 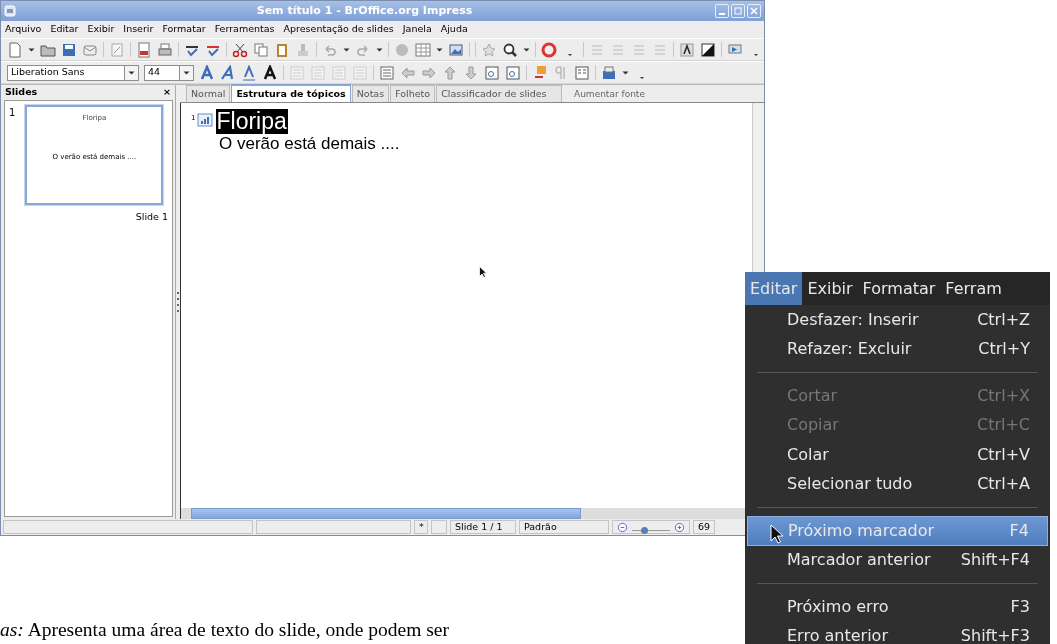 I want to click on menu-label: Próximo erro, so click(x=838, y=606).